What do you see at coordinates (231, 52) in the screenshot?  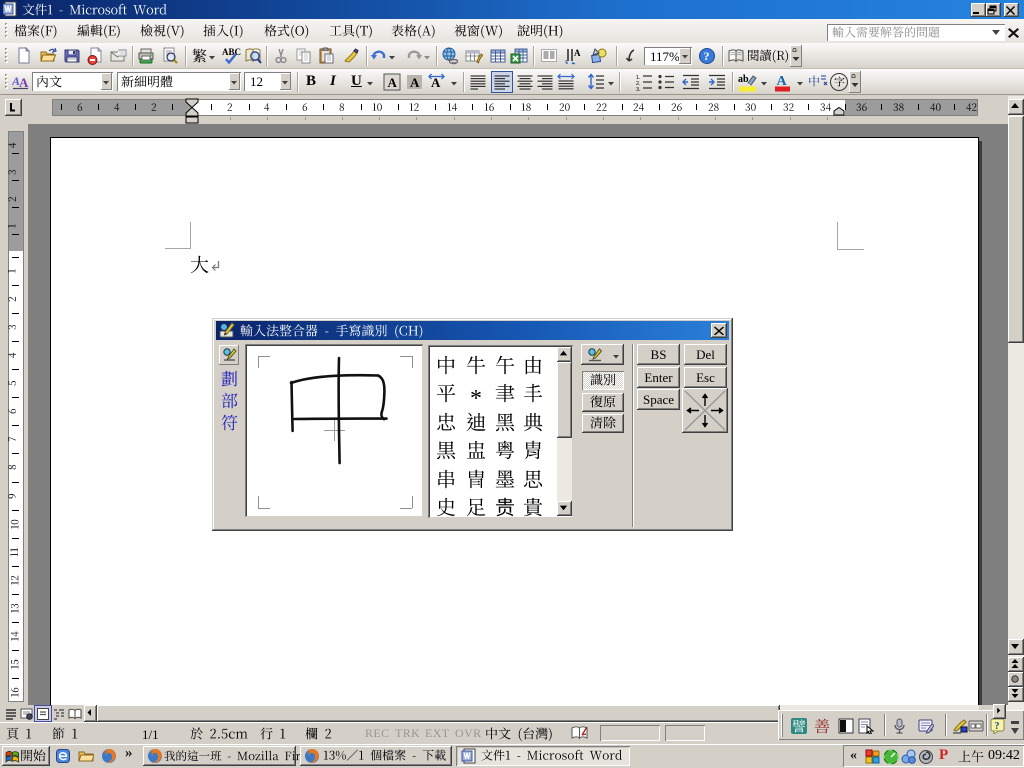 I see `svg-text: ABC` at bounding box center [231, 52].